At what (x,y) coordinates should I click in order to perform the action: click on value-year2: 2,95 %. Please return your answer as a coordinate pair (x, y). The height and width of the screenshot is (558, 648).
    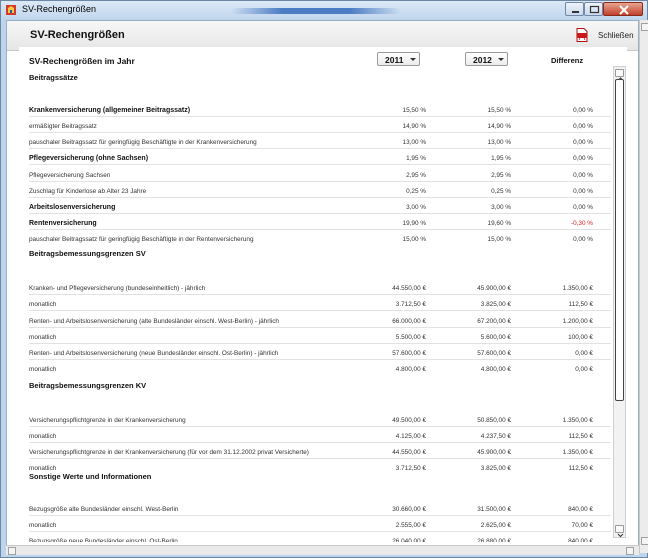
    Looking at the image, I should click on (501, 175).